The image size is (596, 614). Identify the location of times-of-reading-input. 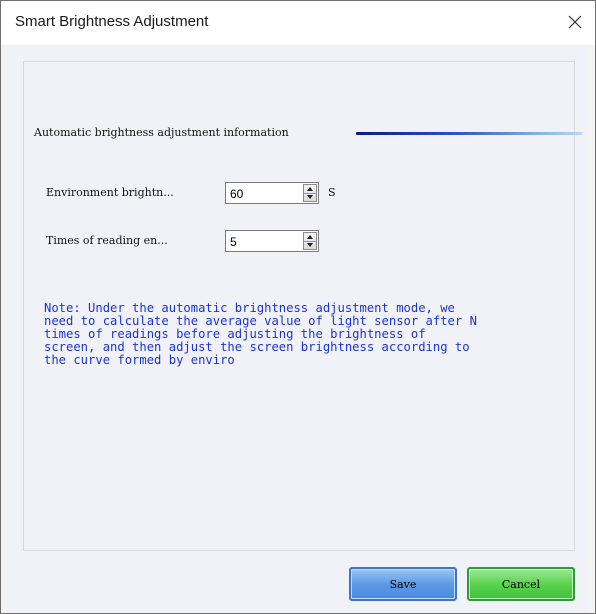
(262, 241).